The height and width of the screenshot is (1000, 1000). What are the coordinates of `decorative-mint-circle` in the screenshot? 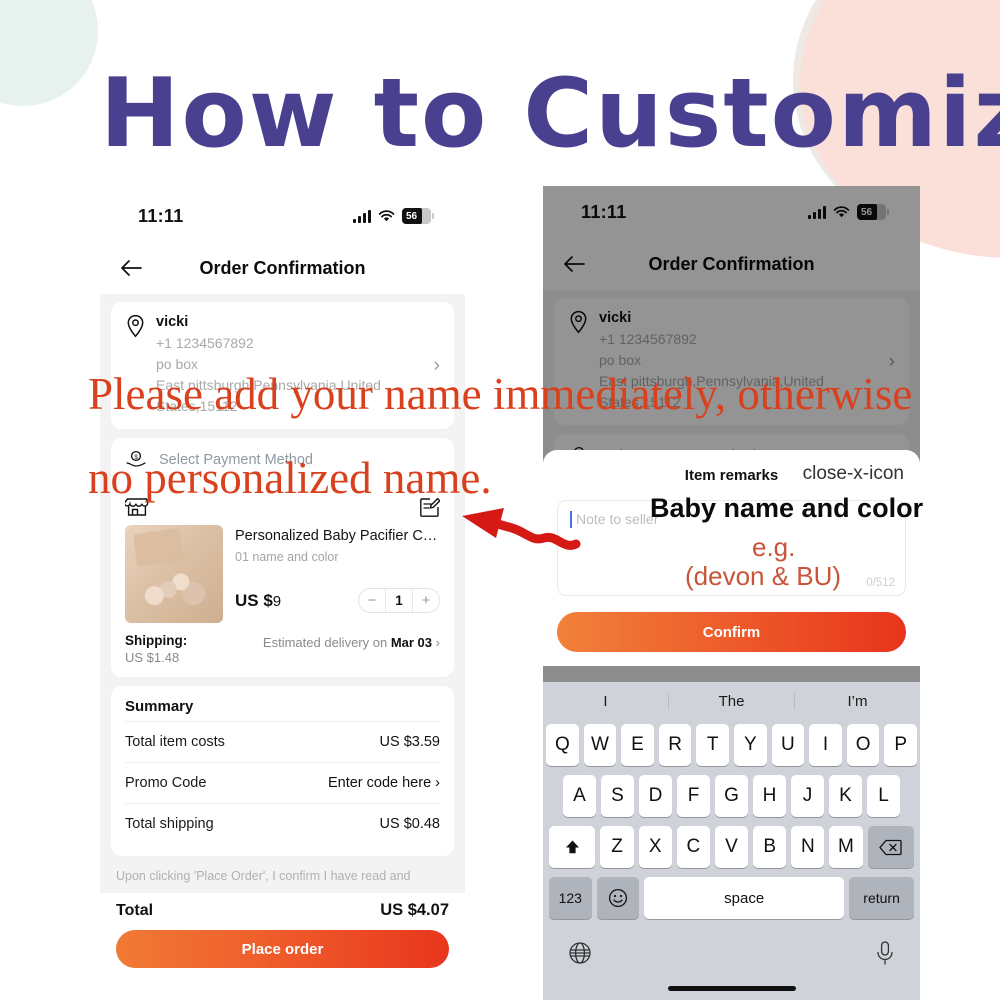 It's located at (49, 53).